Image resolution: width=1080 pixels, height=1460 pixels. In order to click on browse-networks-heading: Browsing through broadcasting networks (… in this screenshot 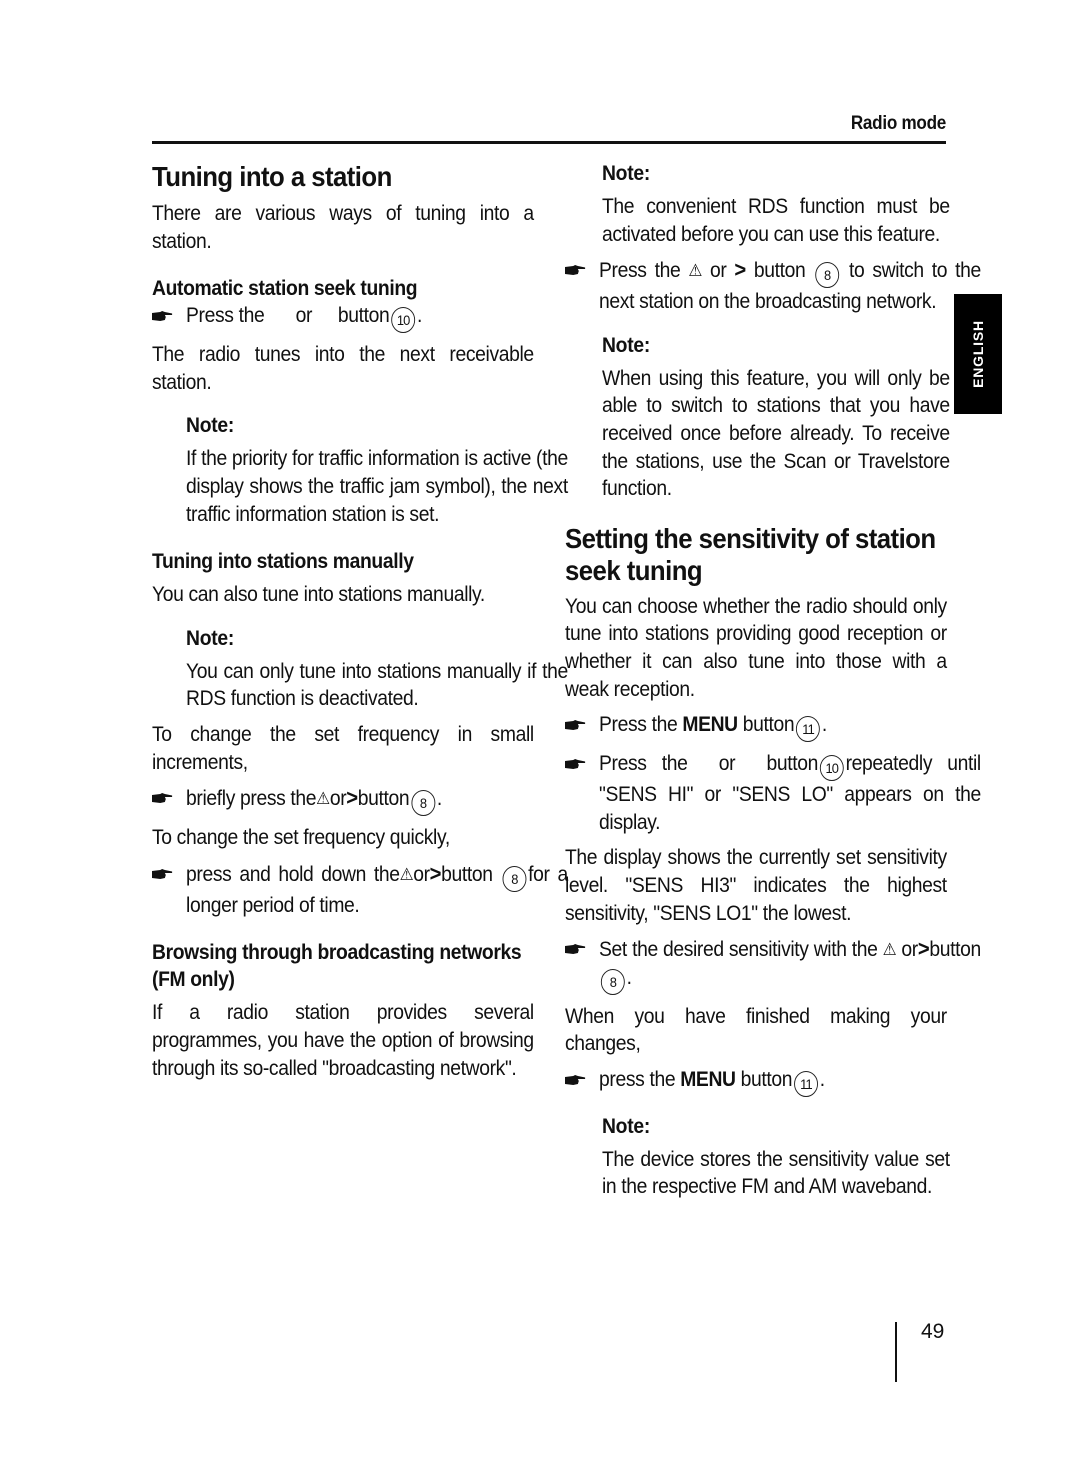, I will do `click(337, 966)`.